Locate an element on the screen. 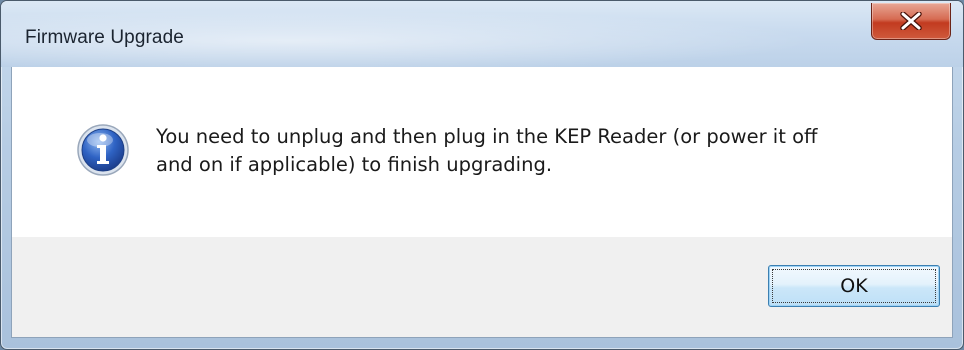 This screenshot has height=350, width=964. ok-button: OK is located at coordinates (854, 286).